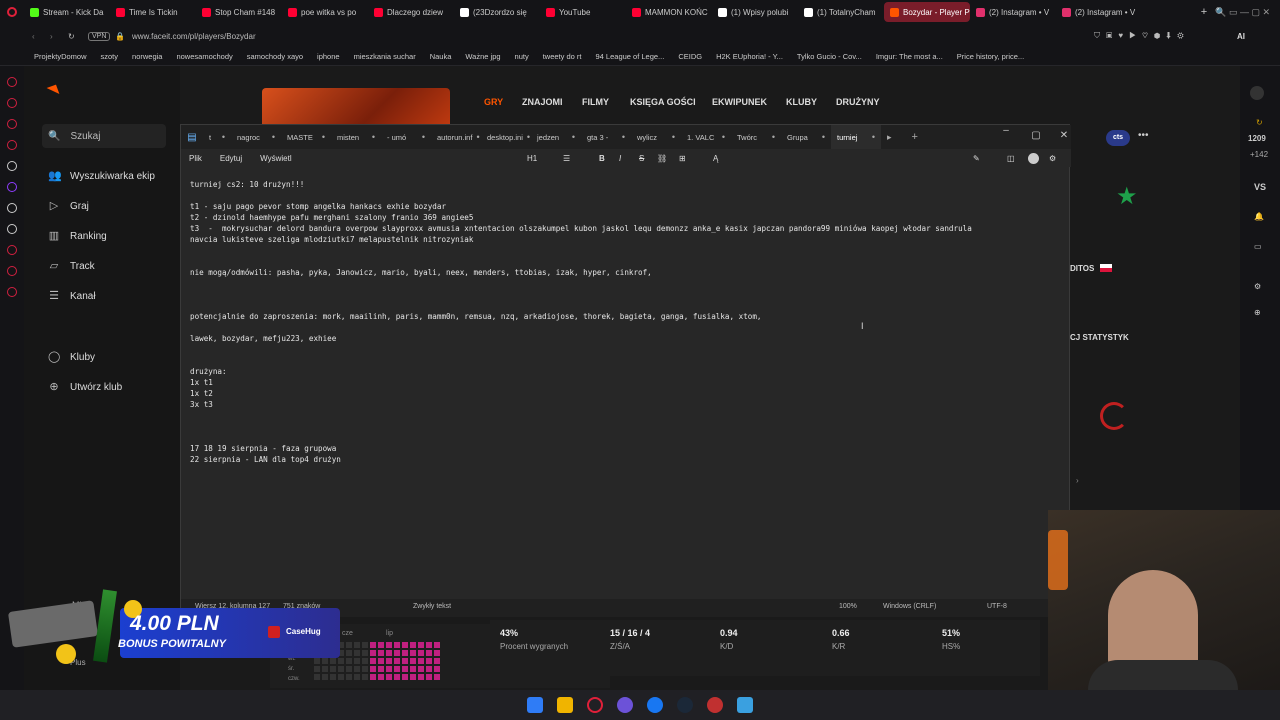 Image resolution: width=1280 pixels, height=720 pixels. I want to click on italic-icon: I, so click(620, 158).